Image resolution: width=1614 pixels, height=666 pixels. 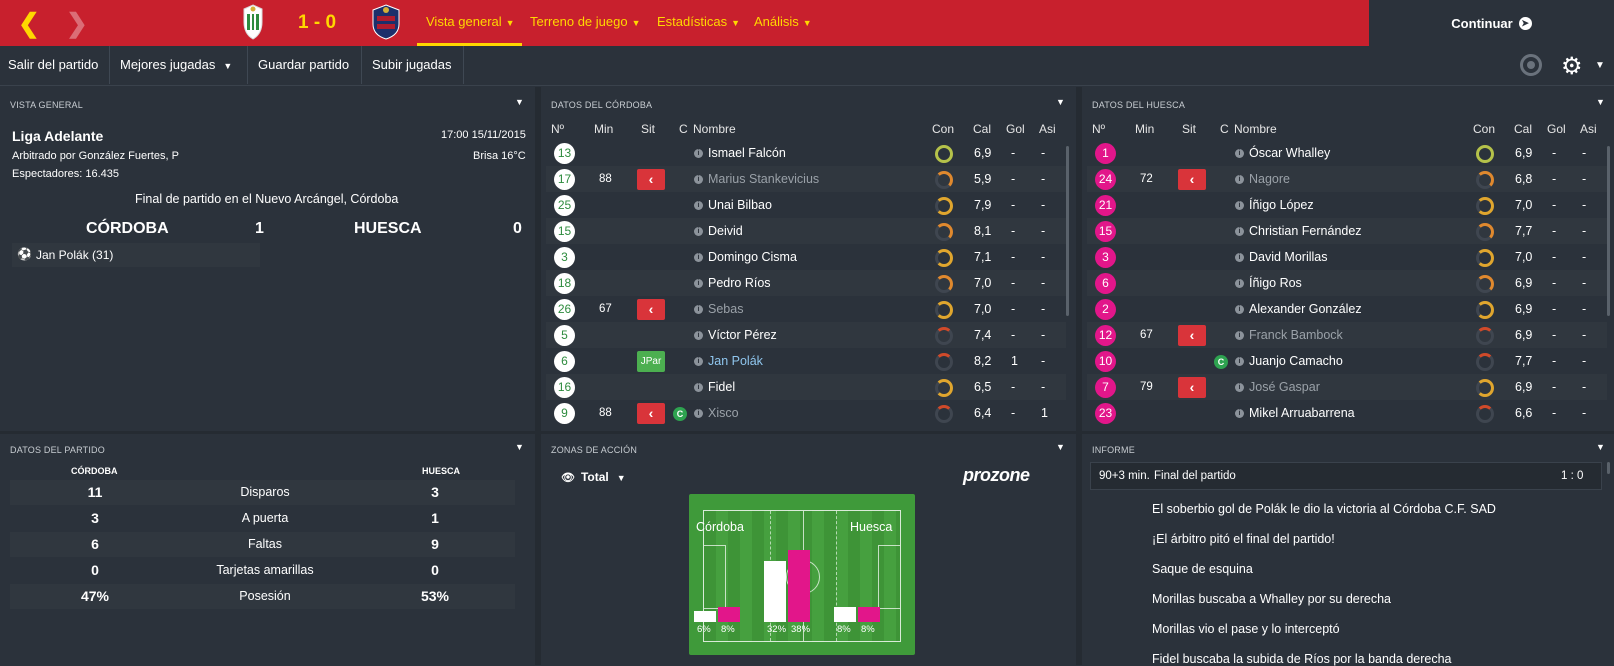 What do you see at coordinates (29, 23) in the screenshot?
I see `back-arrow-icon: ❮` at bounding box center [29, 23].